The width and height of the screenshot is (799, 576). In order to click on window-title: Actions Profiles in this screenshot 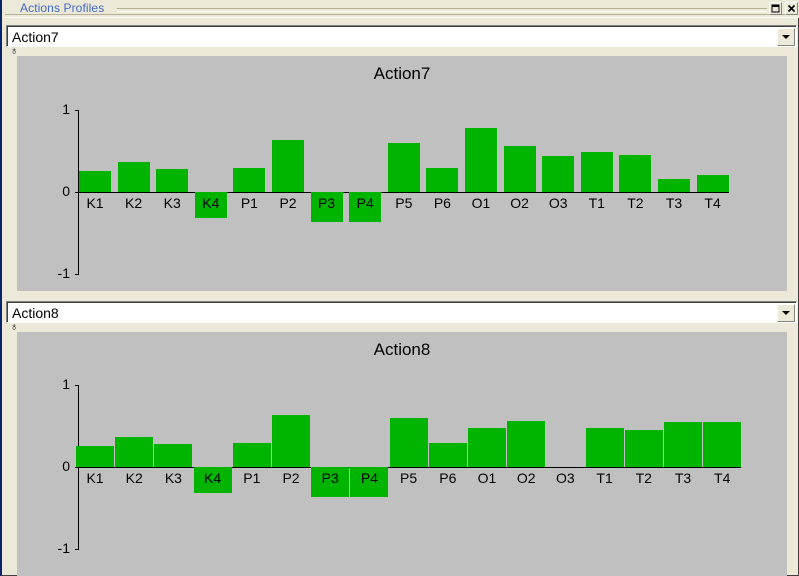, I will do `click(62, 8)`.